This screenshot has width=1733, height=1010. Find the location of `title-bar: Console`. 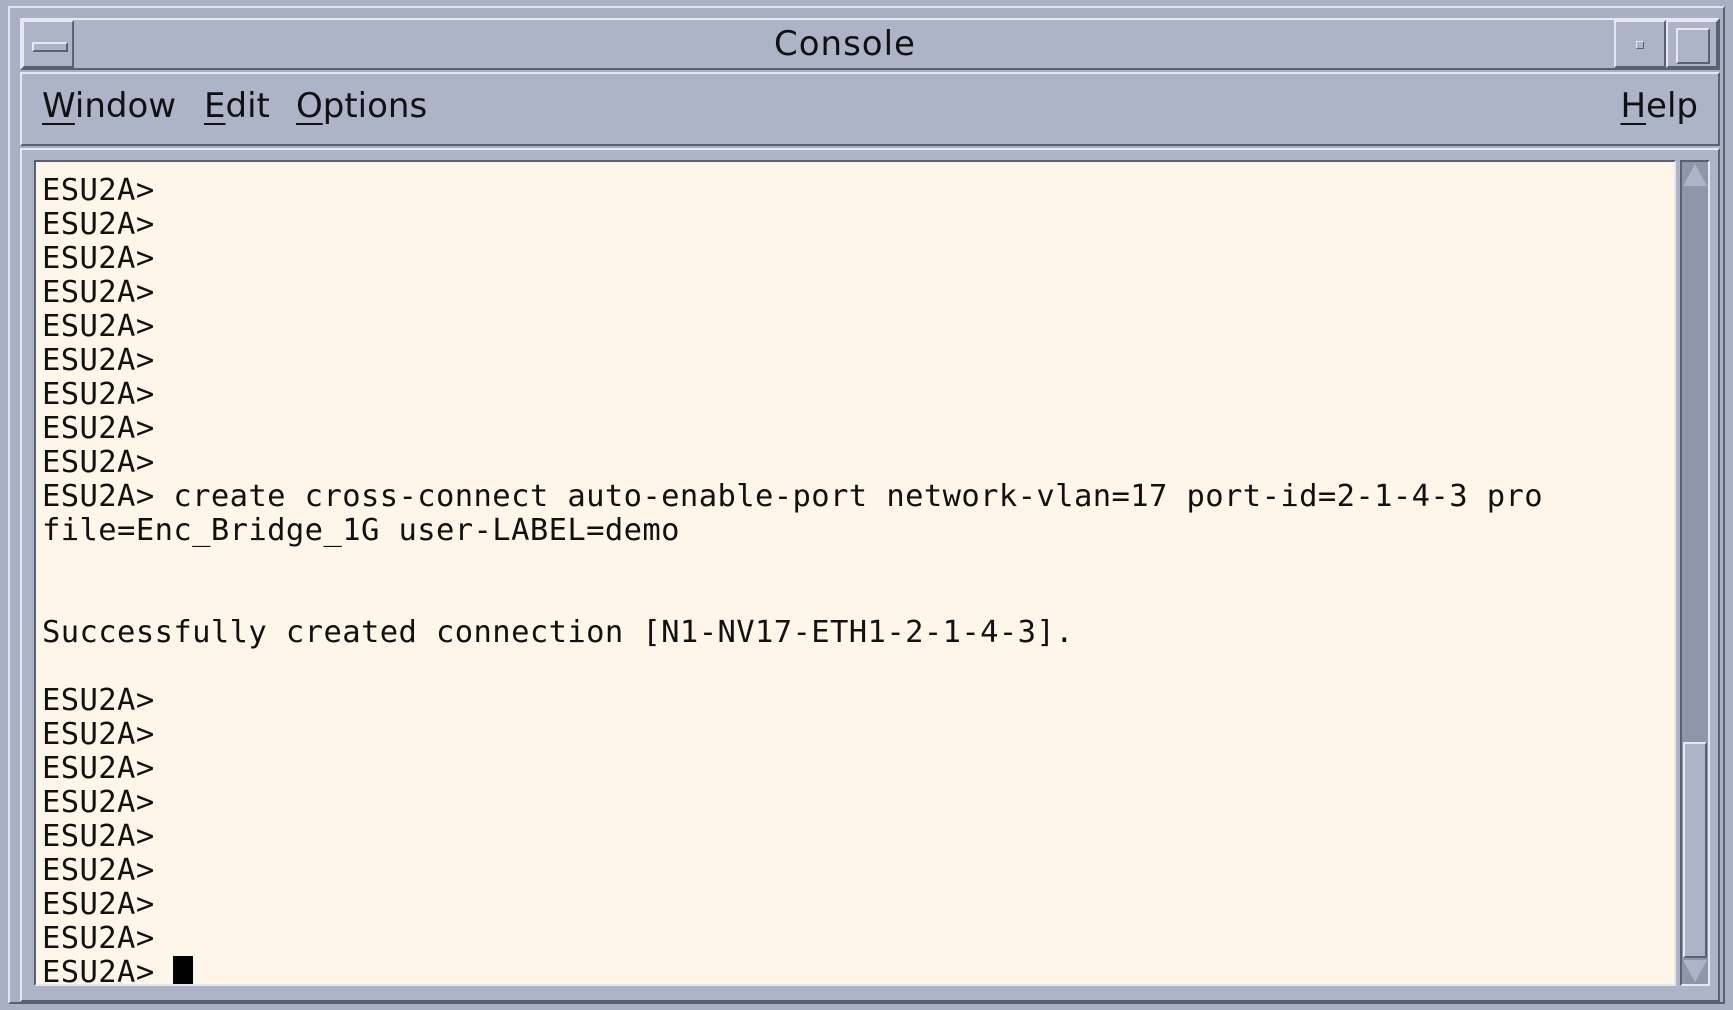

title-bar: Console is located at coordinates (870, 44).